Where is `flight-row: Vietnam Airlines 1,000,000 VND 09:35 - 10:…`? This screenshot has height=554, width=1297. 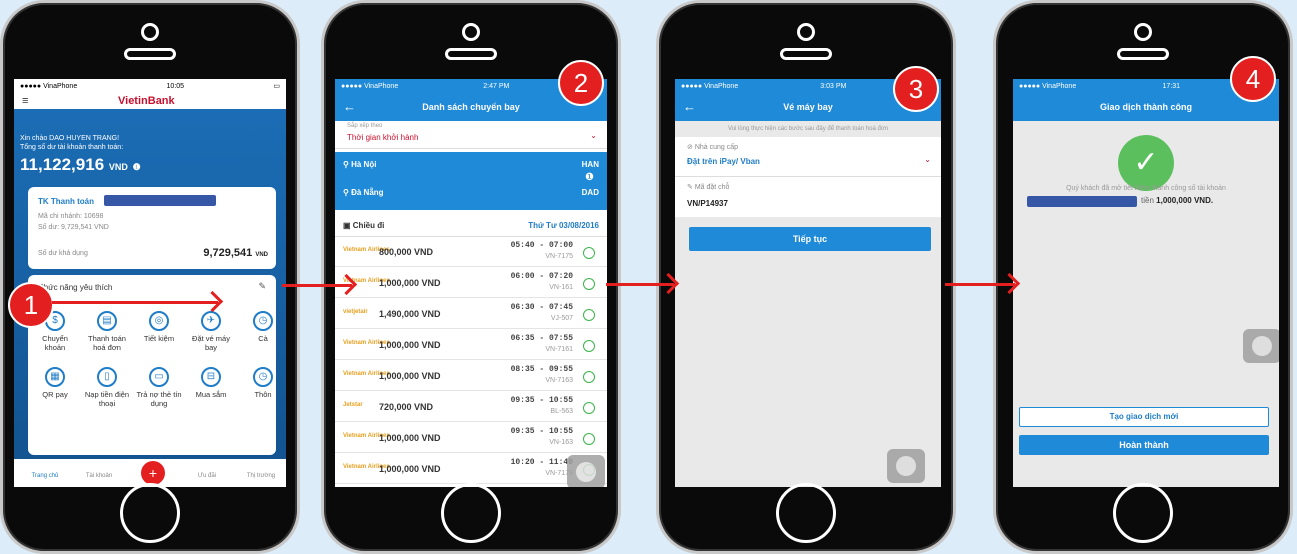
flight-row: Vietnam Airlines 1,000,000 VND 09:35 - 10:… is located at coordinates (471, 438).